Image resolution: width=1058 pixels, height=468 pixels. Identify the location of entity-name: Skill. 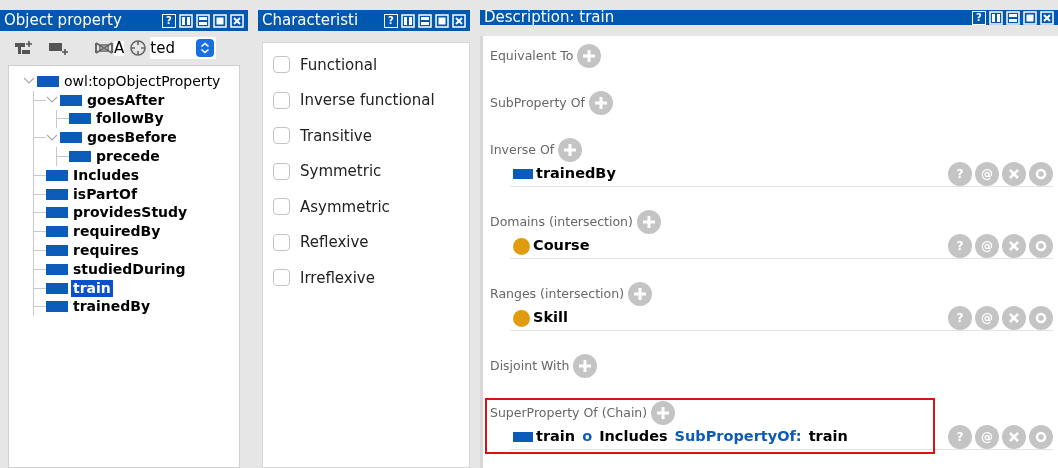
(550, 318).